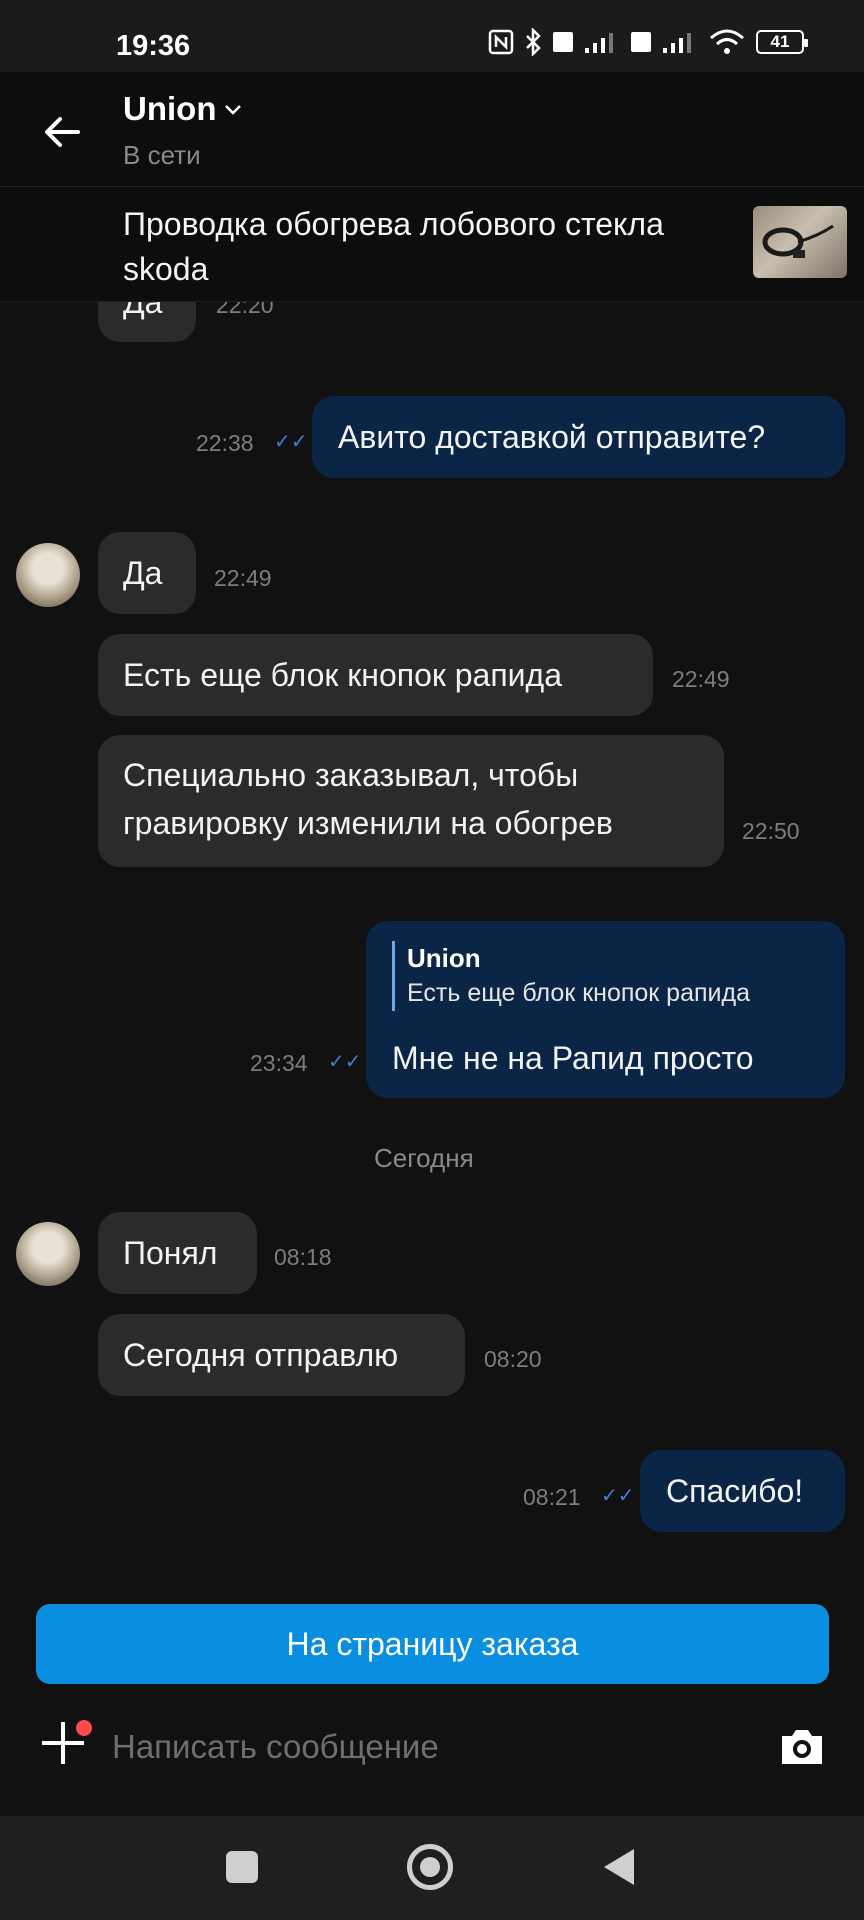 The height and width of the screenshot is (1920, 864). What do you see at coordinates (430, 1867) in the screenshot?
I see `home-button` at bounding box center [430, 1867].